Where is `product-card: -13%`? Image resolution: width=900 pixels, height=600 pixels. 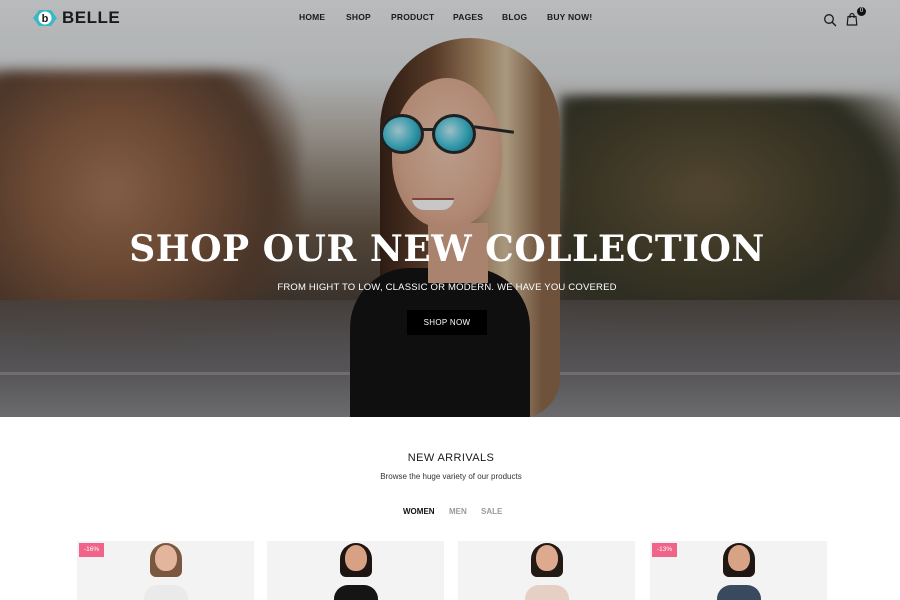 product-card: -13% is located at coordinates (738, 570).